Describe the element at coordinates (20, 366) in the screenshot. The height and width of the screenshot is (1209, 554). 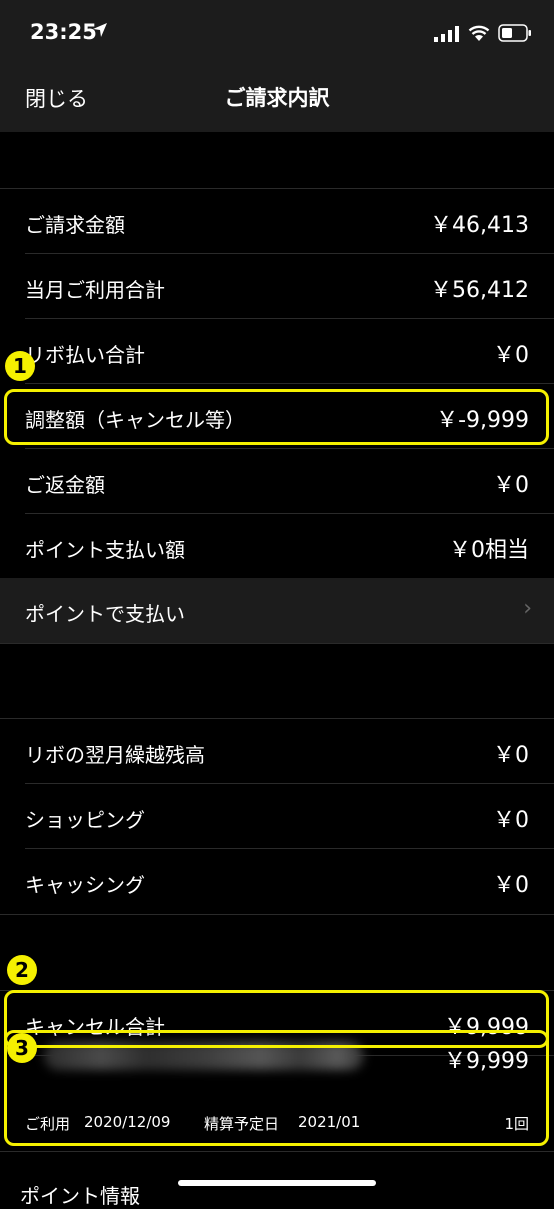
I see `annotation-badge-1: 1` at that location.